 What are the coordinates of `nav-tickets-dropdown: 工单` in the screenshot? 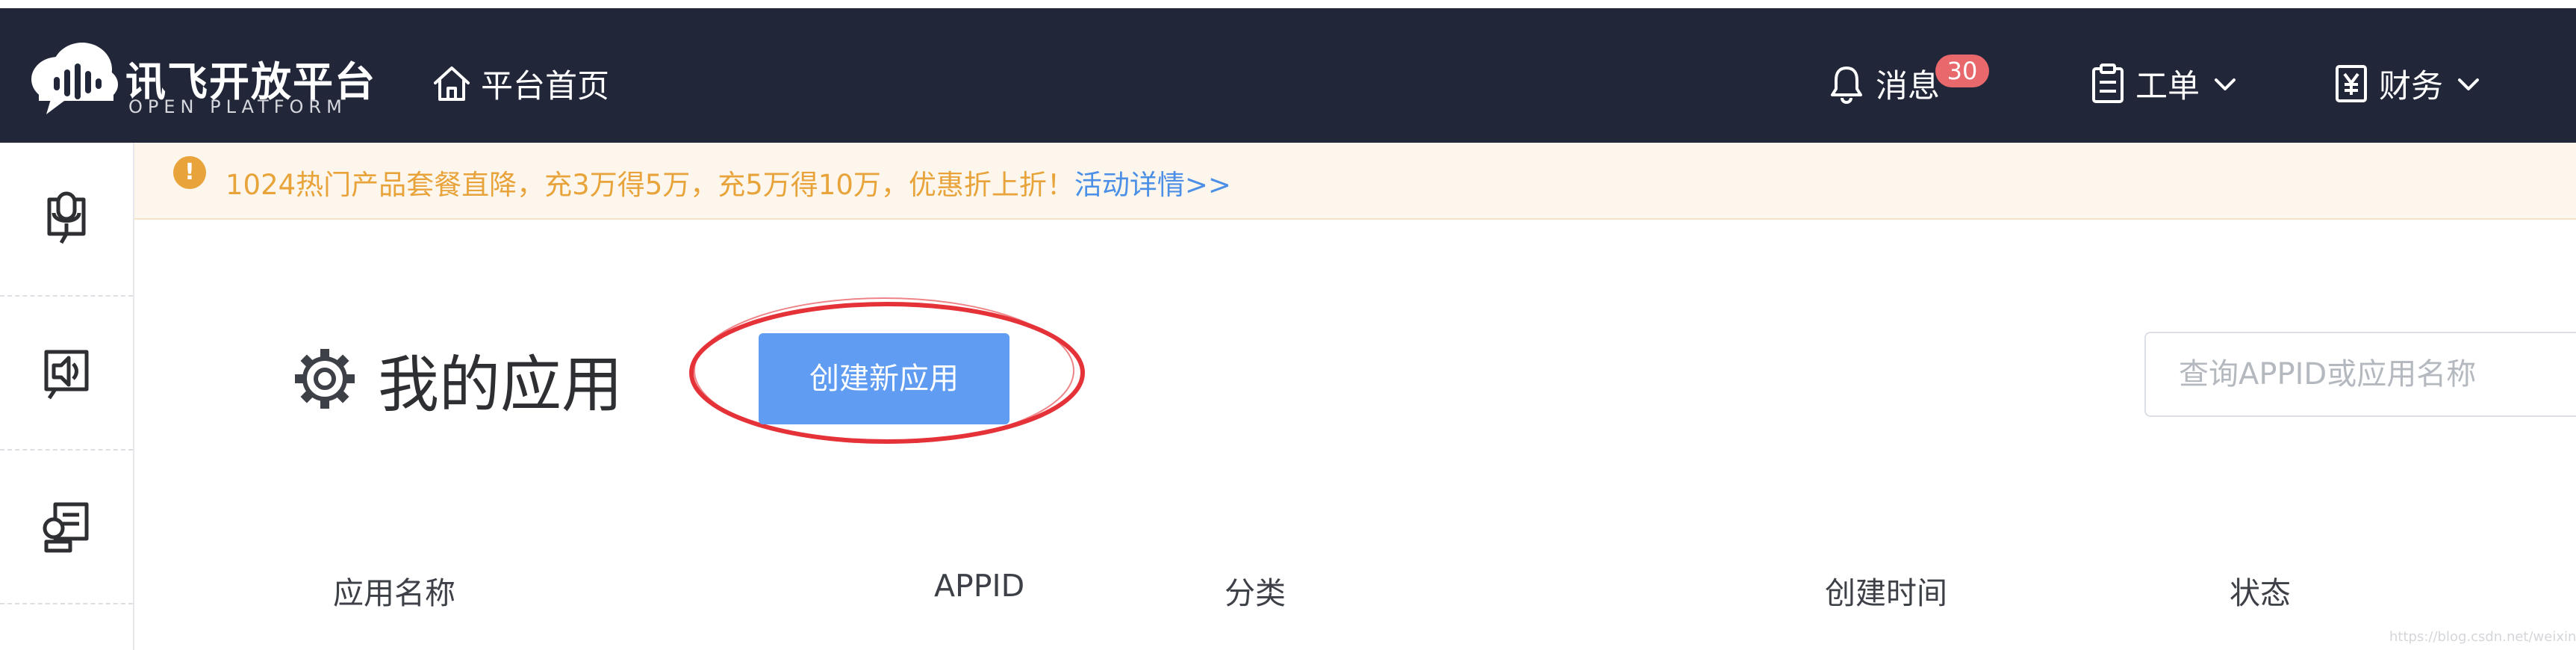 It's located at (2165, 84).